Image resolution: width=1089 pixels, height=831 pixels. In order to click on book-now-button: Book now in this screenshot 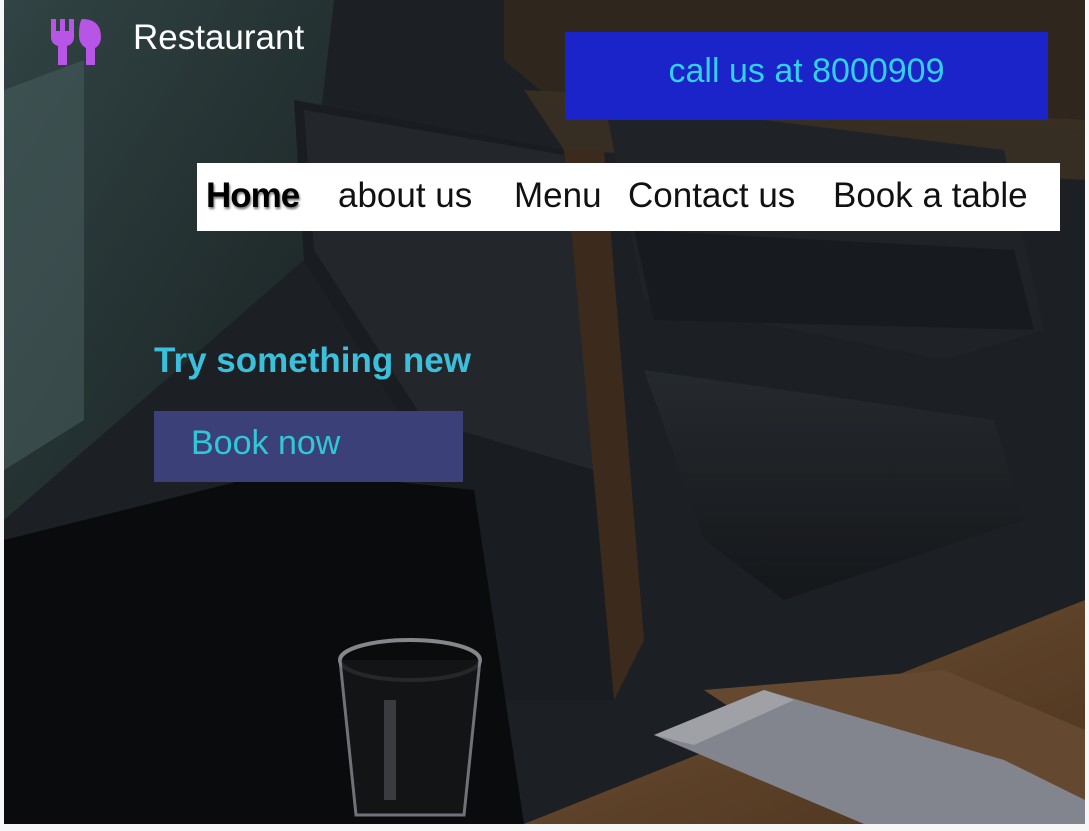, I will do `click(308, 446)`.